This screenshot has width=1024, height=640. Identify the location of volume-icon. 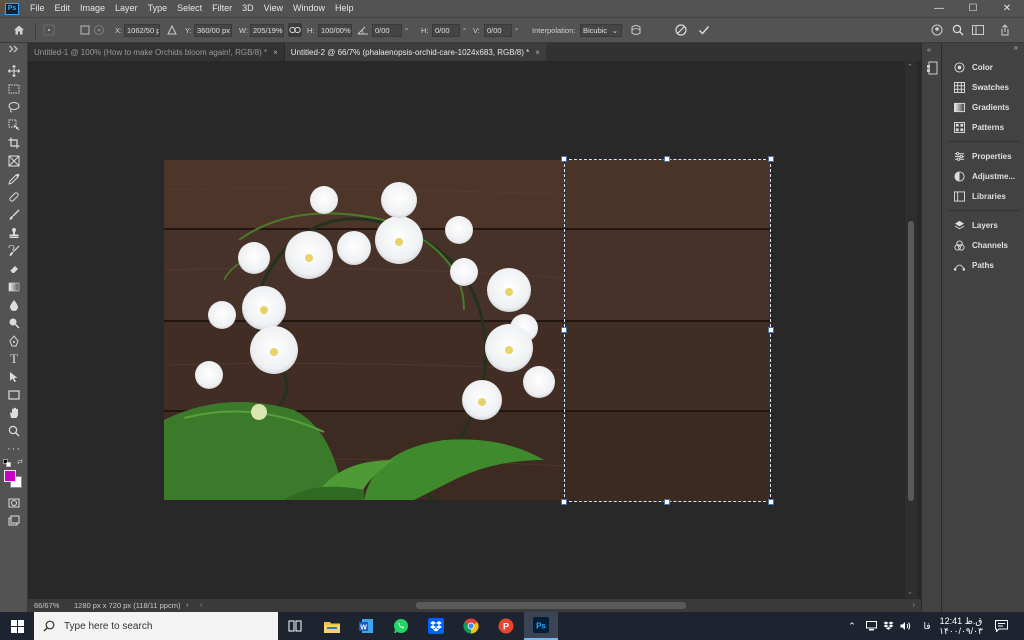
(905, 626).